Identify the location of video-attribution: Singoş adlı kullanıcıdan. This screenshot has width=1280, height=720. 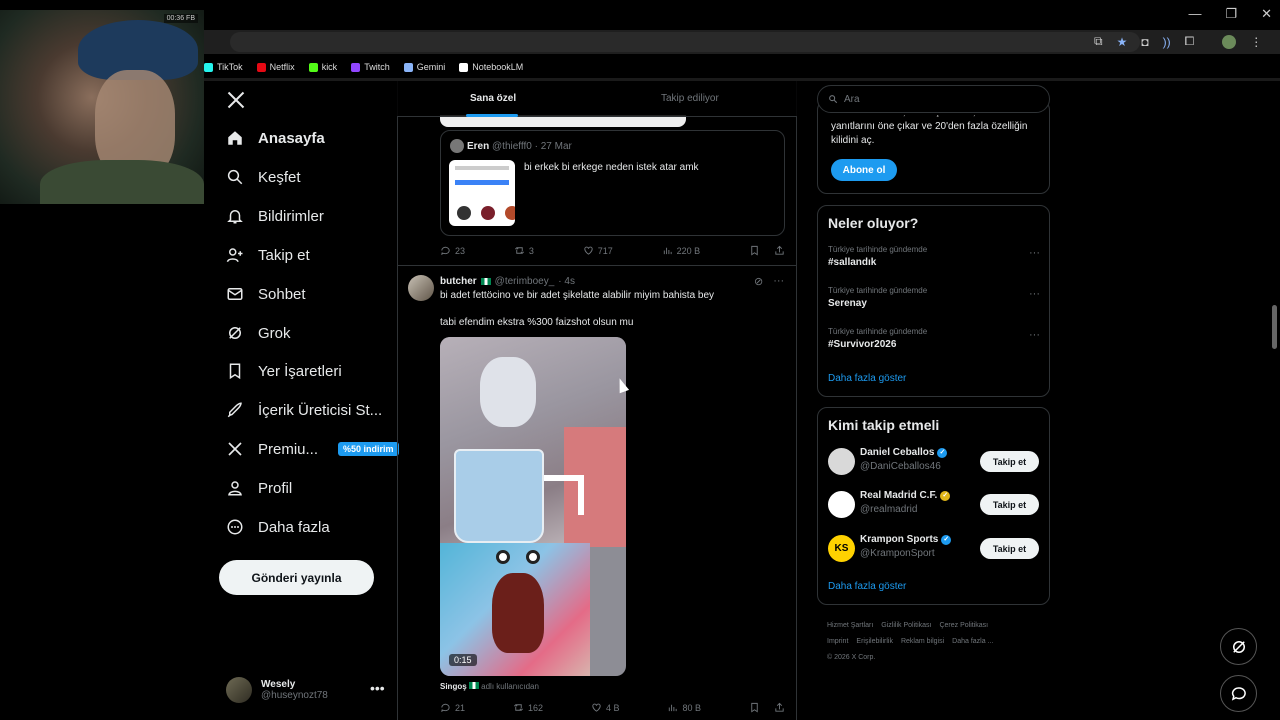
(489, 686).